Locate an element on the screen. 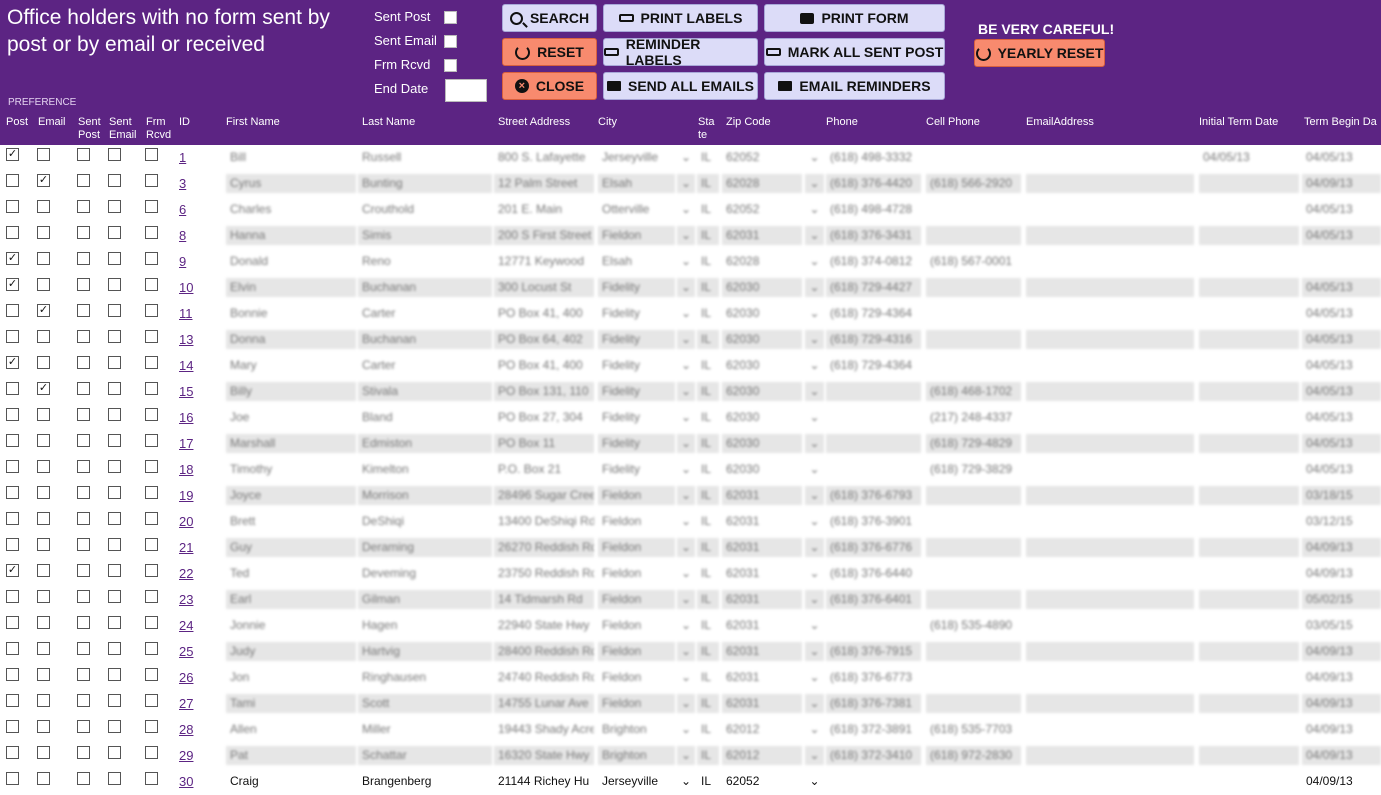 This screenshot has width=1381, height=795. phone-cell: (618) 376-4420 is located at coordinates (873, 183).